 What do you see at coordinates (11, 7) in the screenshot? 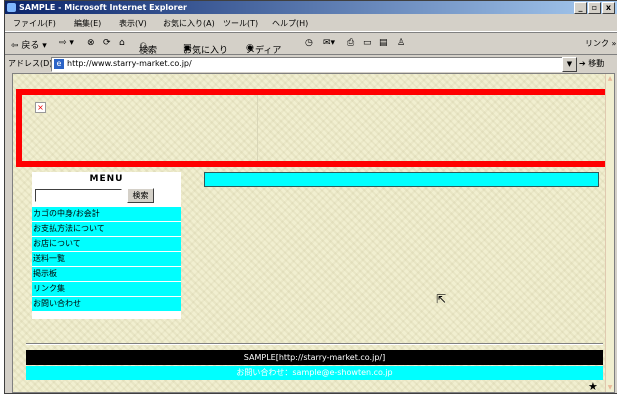
I see `ie-icon` at bounding box center [11, 7].